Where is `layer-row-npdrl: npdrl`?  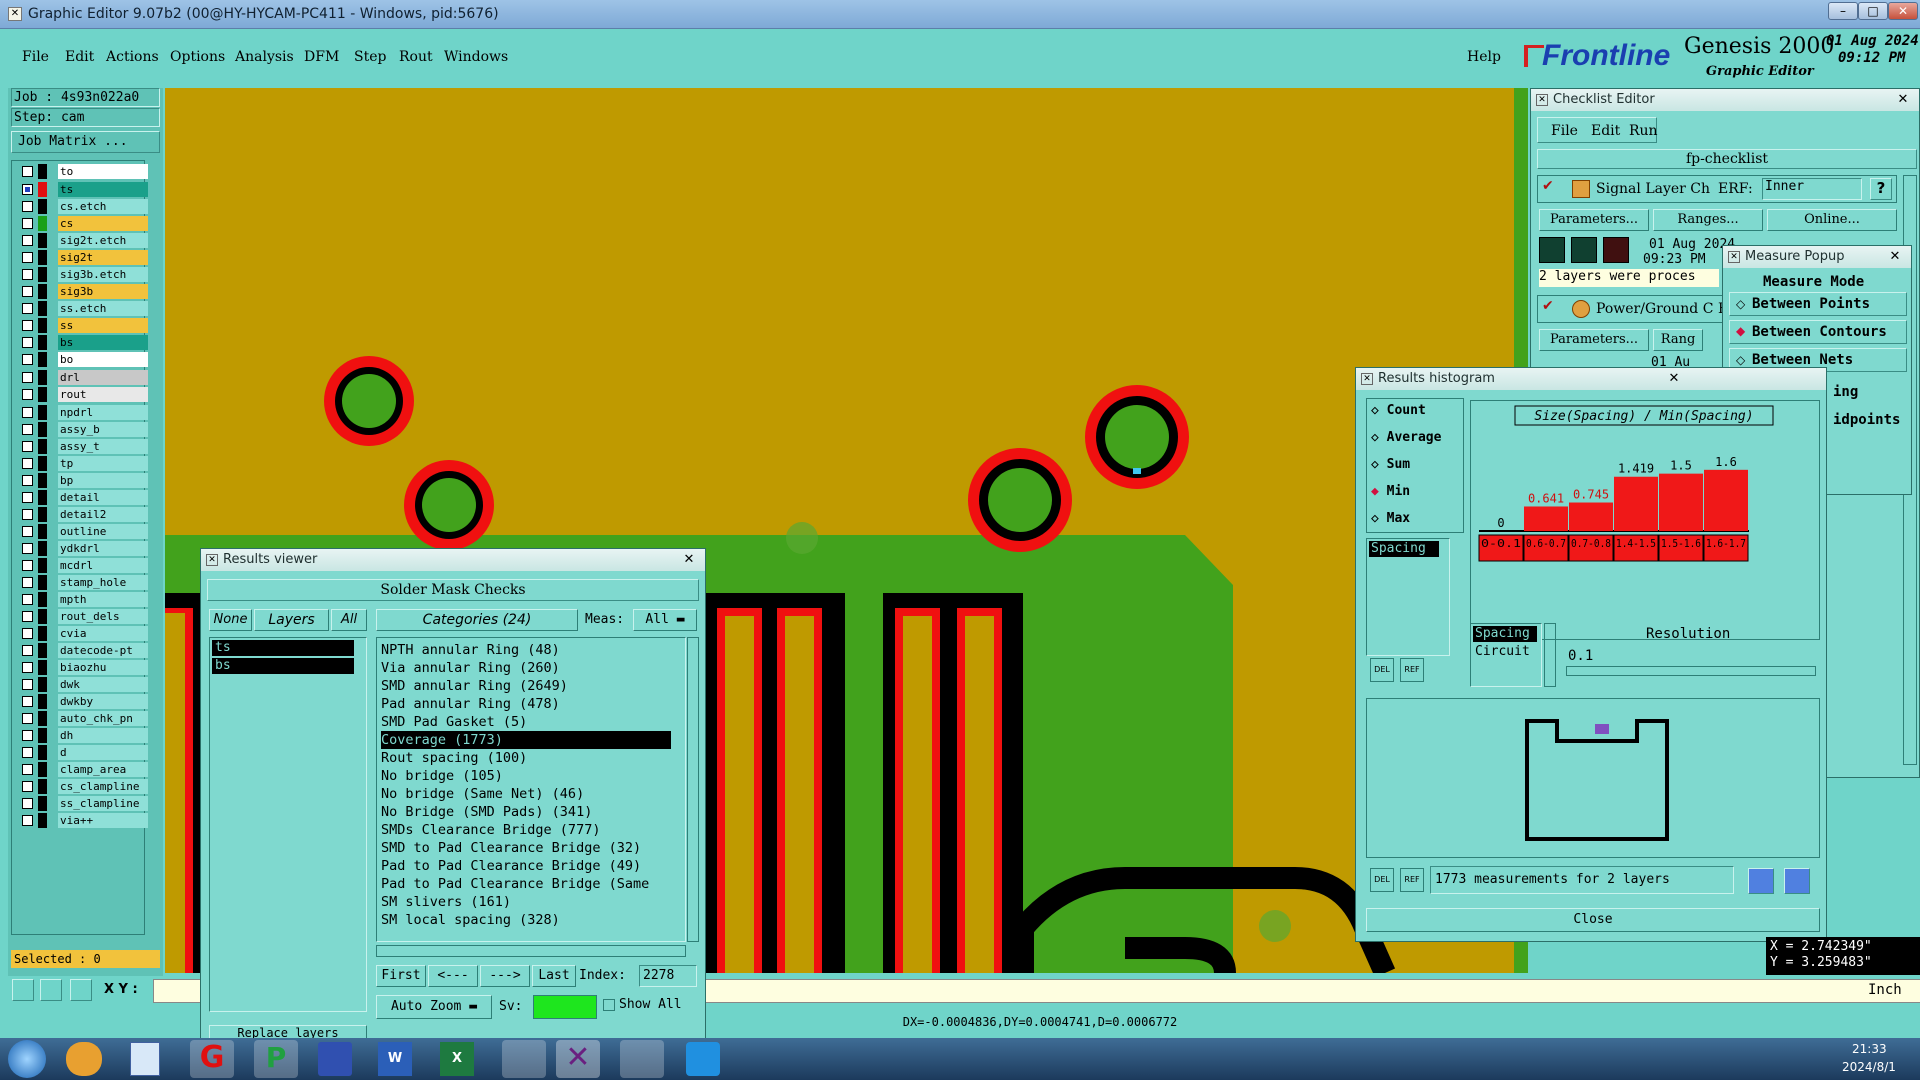
layer-row-npdrl: npdrl is located at coordinates (84, 412).